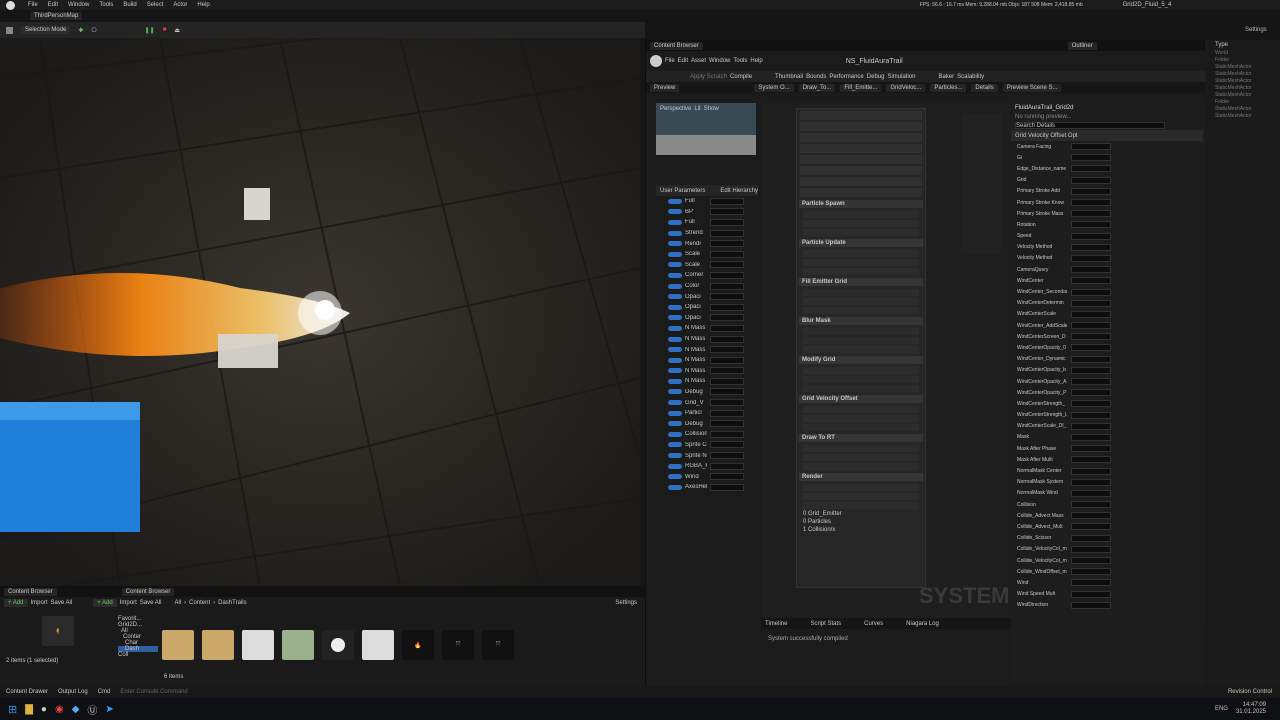 The width and height of the screenshot is (1280, 720). What do you see at coordinates (825, 624) in the screenshot?
I see `script-stats-tab: Script Stats` at bounding box center [825, 624].